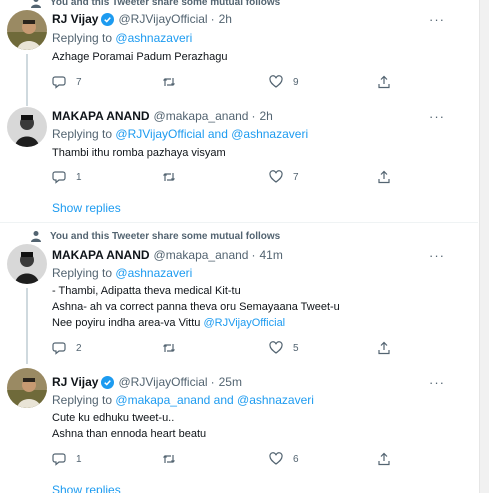 Image resolution: width=489 pixels, height=493 pixels. Describe the element at coordinates (129, 434) in the screenshot. I see `tweet-text-line: Ashna than ennoda heart beatu` at that location.